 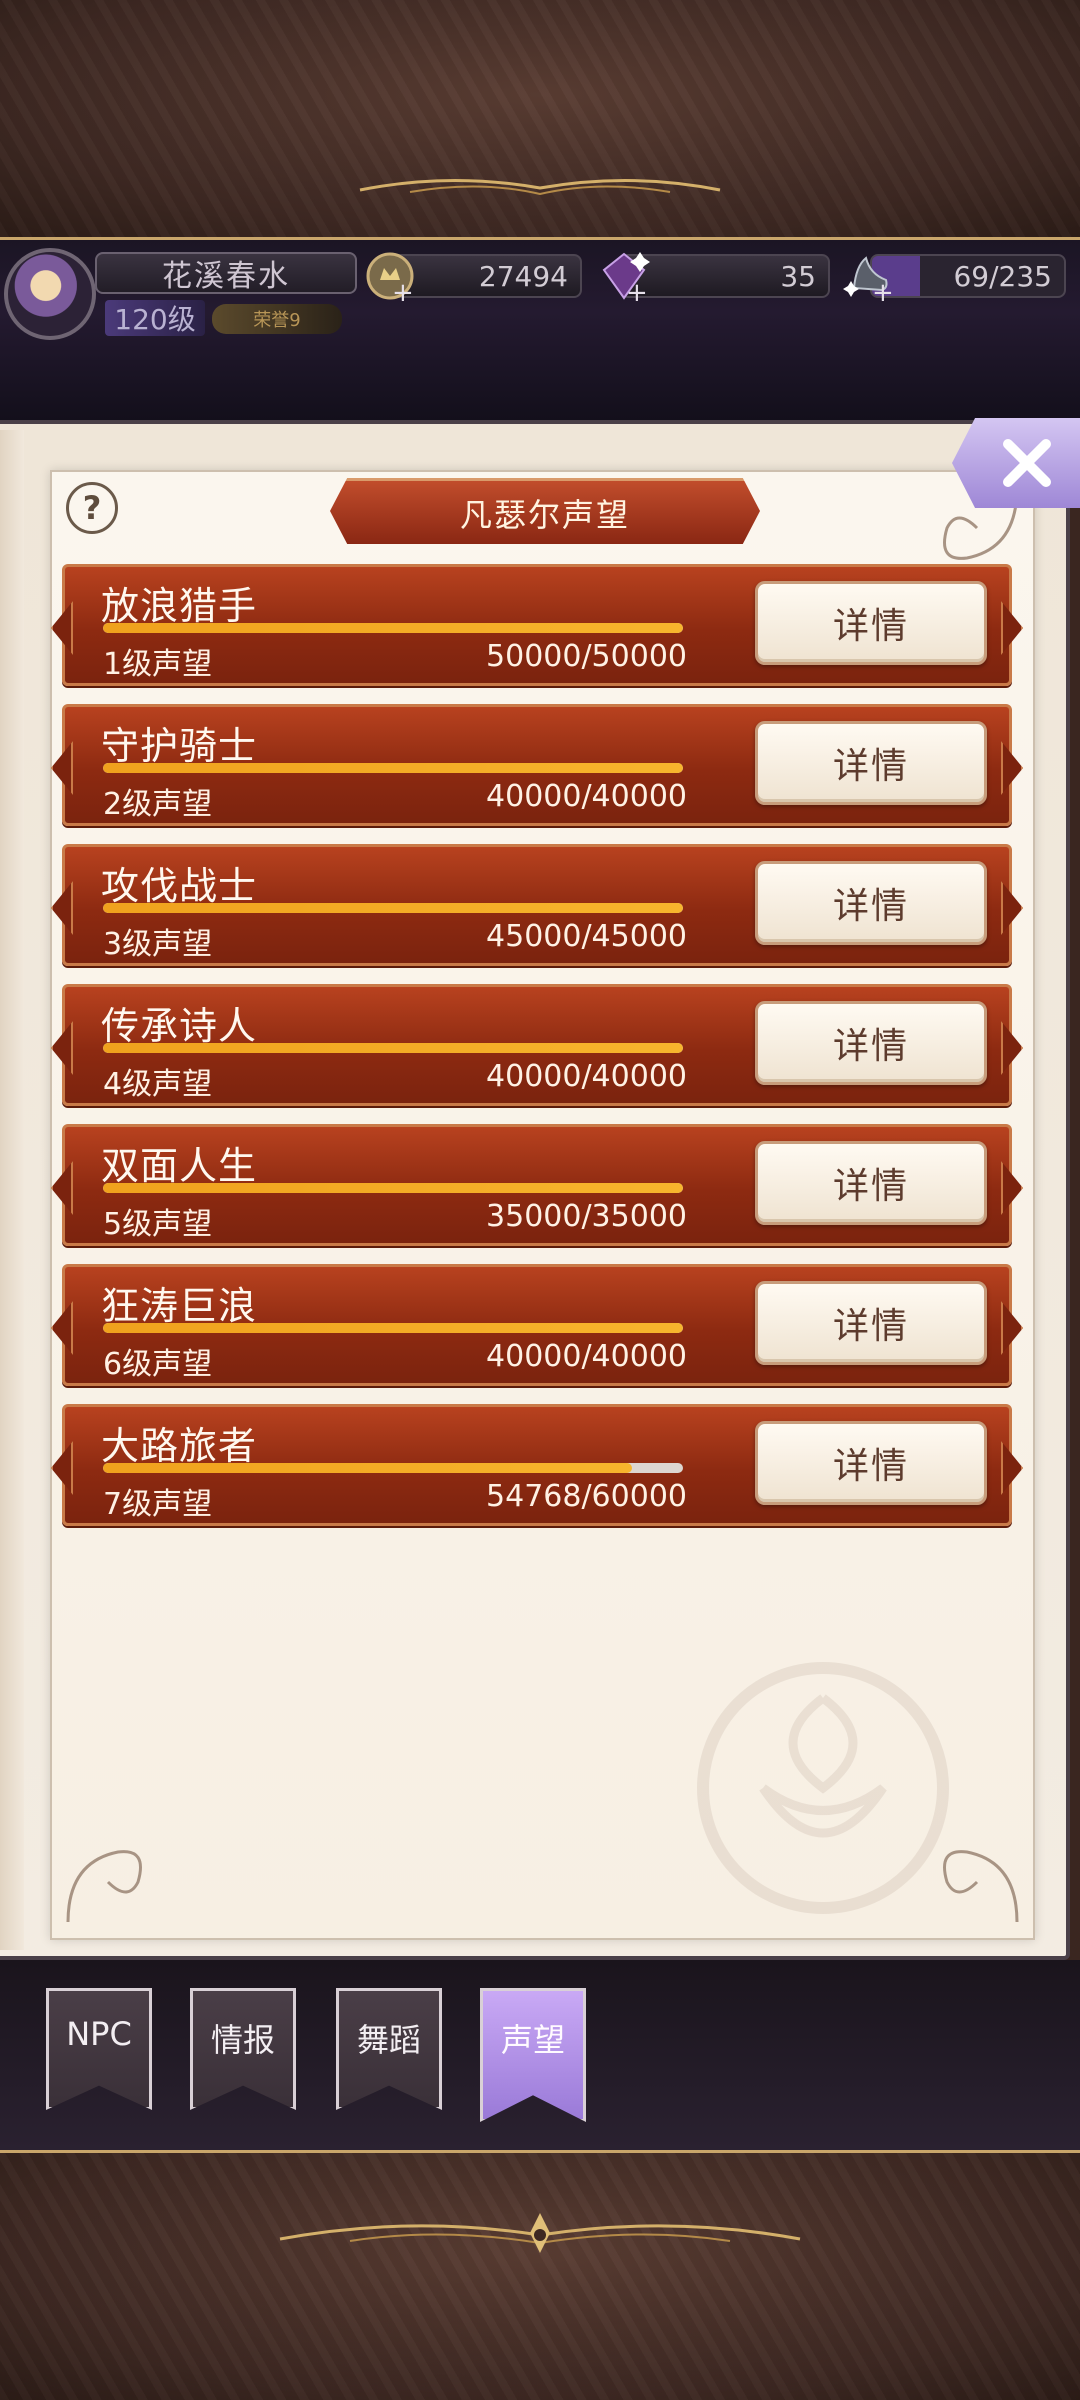 I want to click on reputation-level: 6级声望, so click(x=158, y=1364).